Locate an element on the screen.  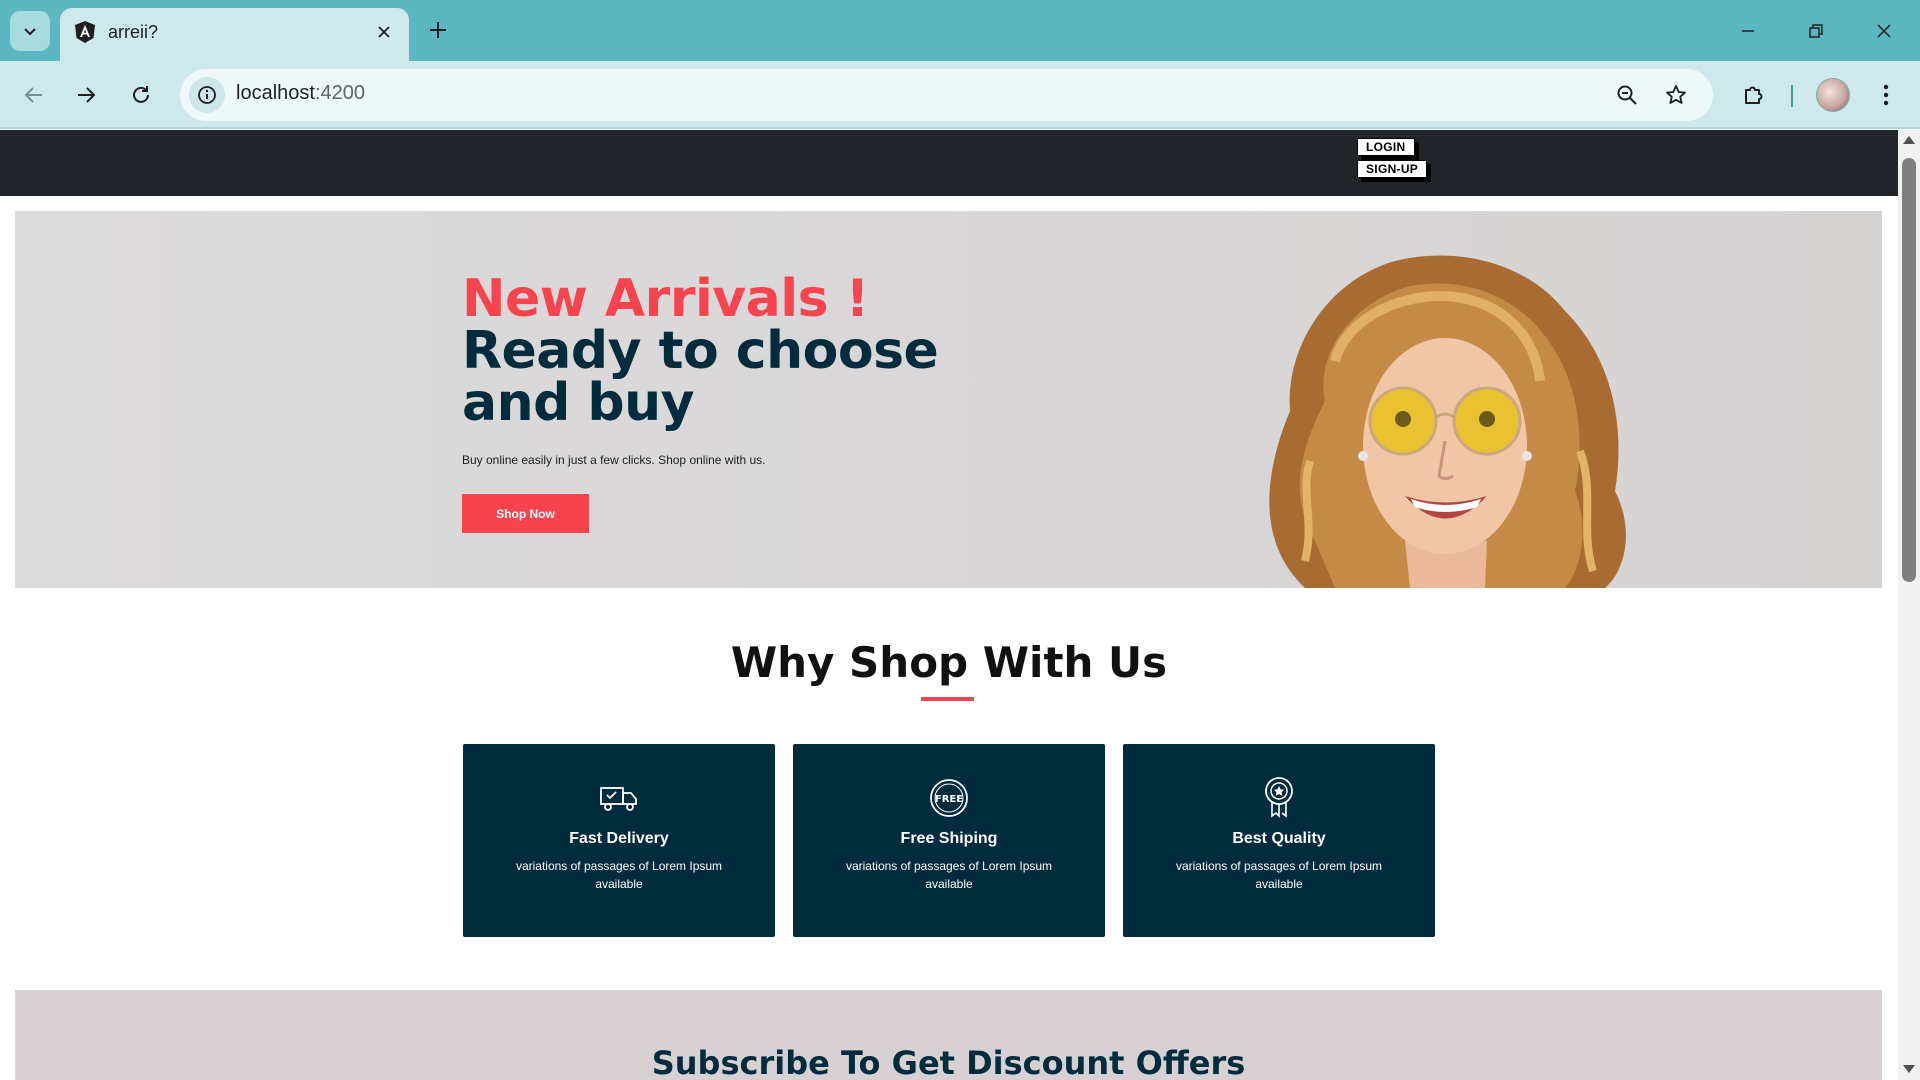
minimize-button is located at coordinates (1748, 31).